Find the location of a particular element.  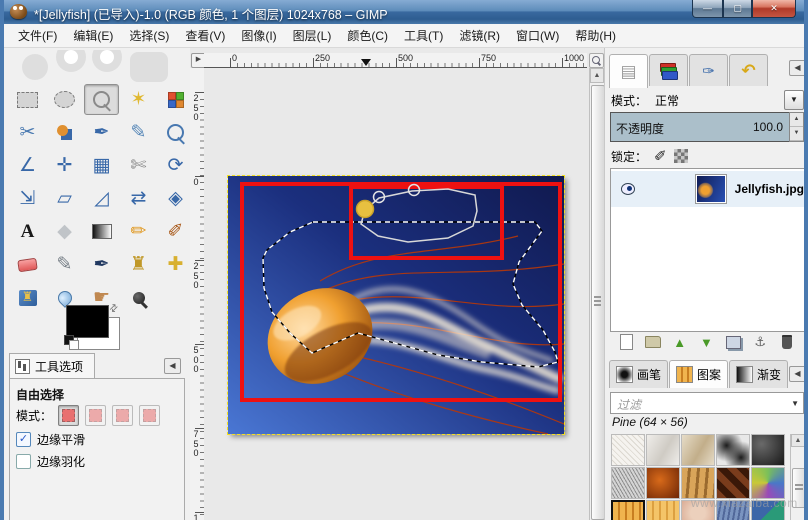

button-duplicate-layer is located at coordinates (733, 342).